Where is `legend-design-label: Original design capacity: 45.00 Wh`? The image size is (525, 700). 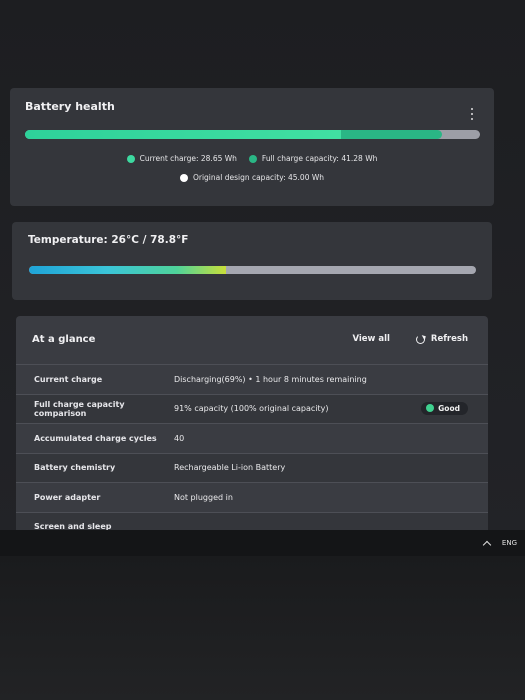
legend-design-label: Original design capacity: 45.00 Wh is located at coordinates (258, 177).